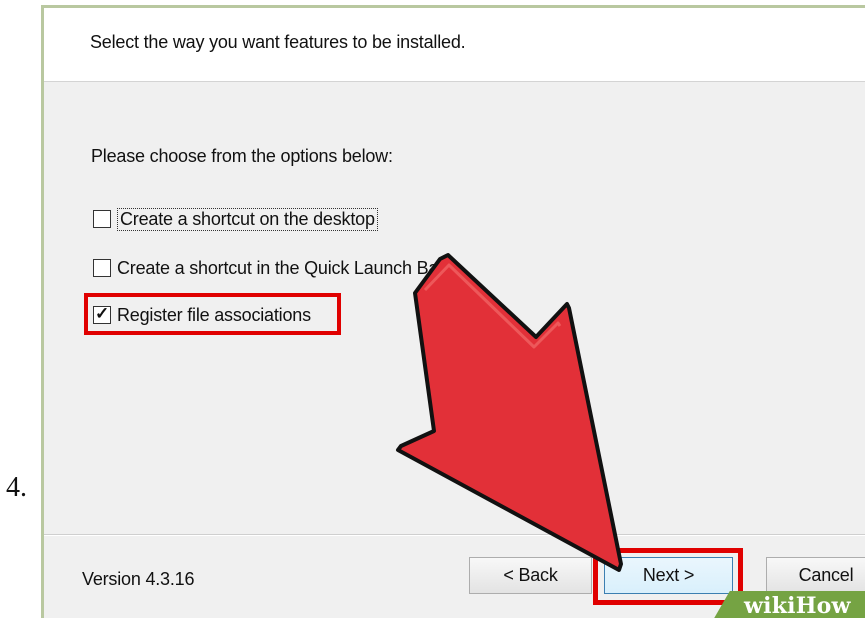 This screenshot has height=618, width=865. What do you see at coordinates (454, 535) in the screenshot?
I see `footer-divider-highlight` at bounding box center [454, 535].